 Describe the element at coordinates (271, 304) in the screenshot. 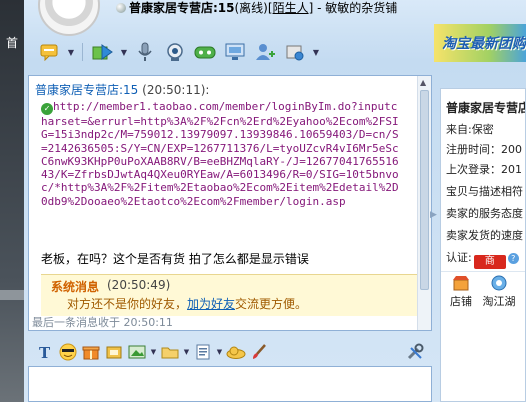

I see `system-message-suffix: 交流更方便。` at that location.